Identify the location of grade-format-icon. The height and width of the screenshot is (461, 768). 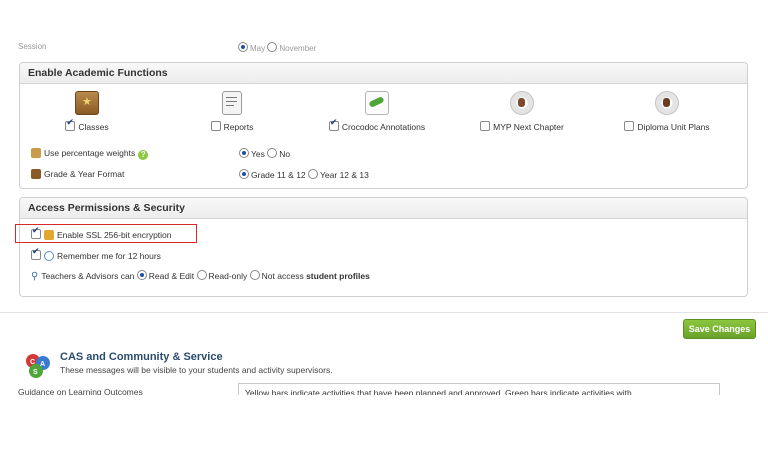
(36, 174).